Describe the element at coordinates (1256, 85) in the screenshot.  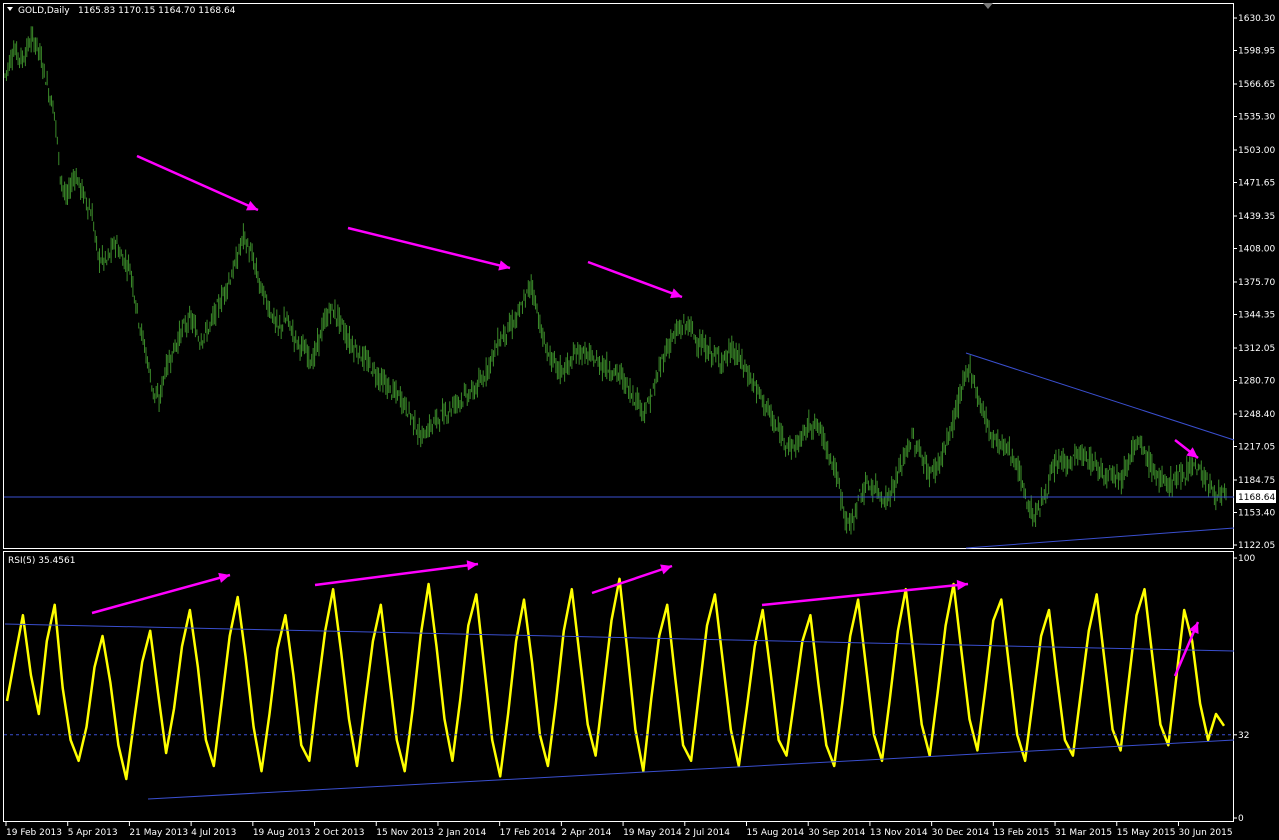
I see `price-axis-label: 1566.65` at that location.